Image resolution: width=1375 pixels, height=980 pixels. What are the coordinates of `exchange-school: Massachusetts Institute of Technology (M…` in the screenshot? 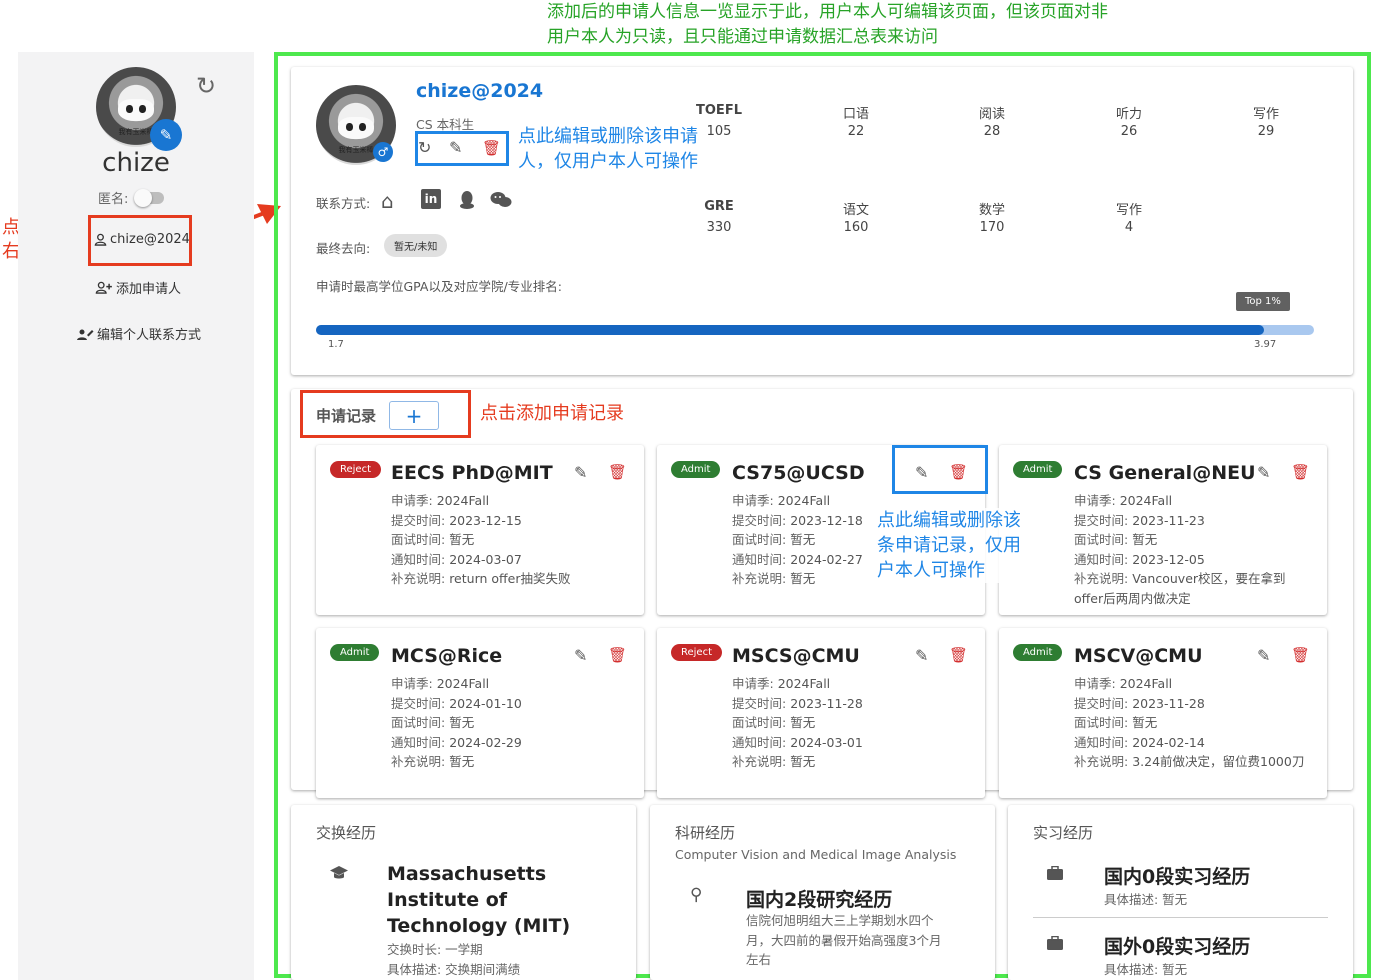 It's located at (478, 900).